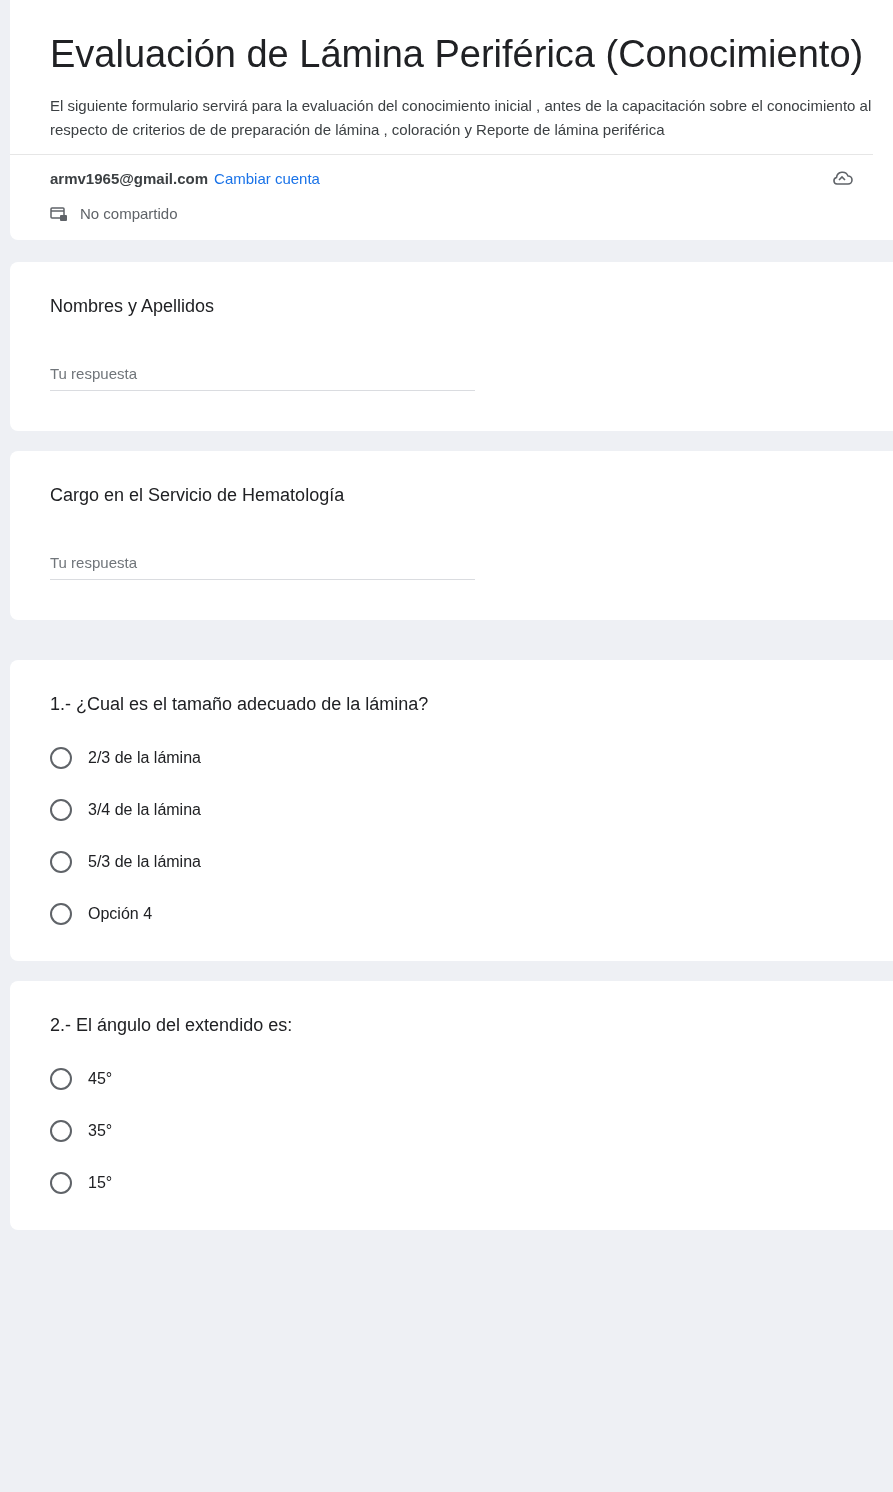 The height and width of the screenshot is (1492, 893). What do you see at coordinates (101, 914) in the screenshot?
I see `radio-option: Opción 4` at bounding box center [101, 914].